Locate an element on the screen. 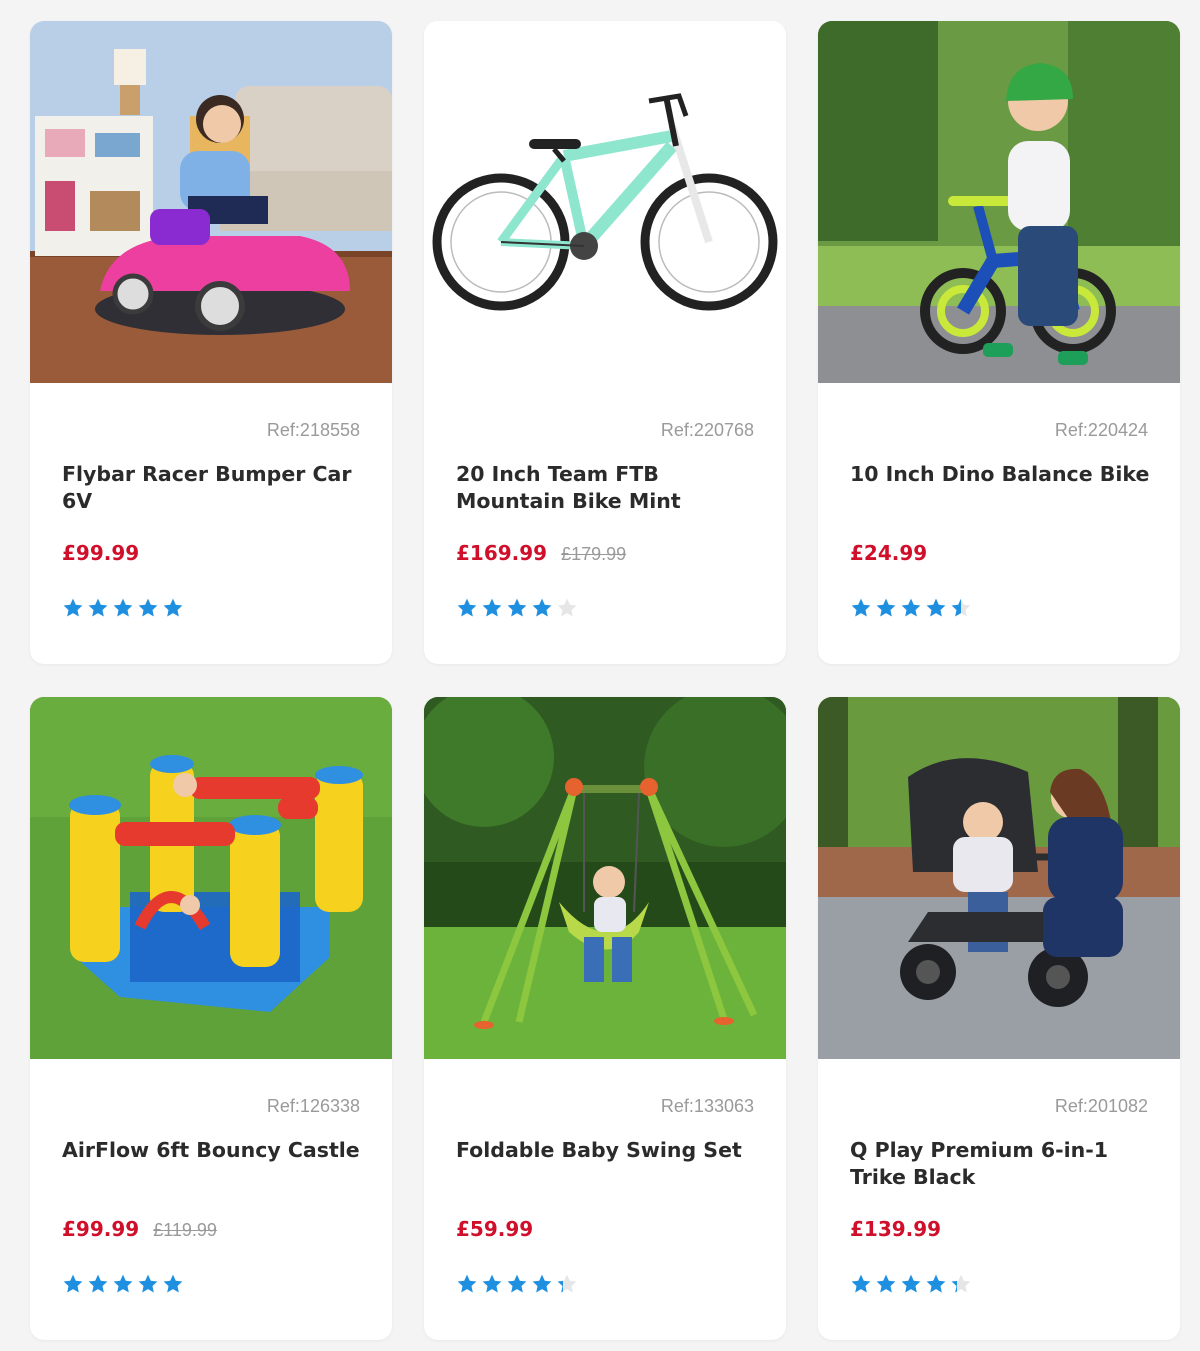  product-title: 20 Inch Team FTB Mountain Bike Mint is located at coordinates (607, 488).